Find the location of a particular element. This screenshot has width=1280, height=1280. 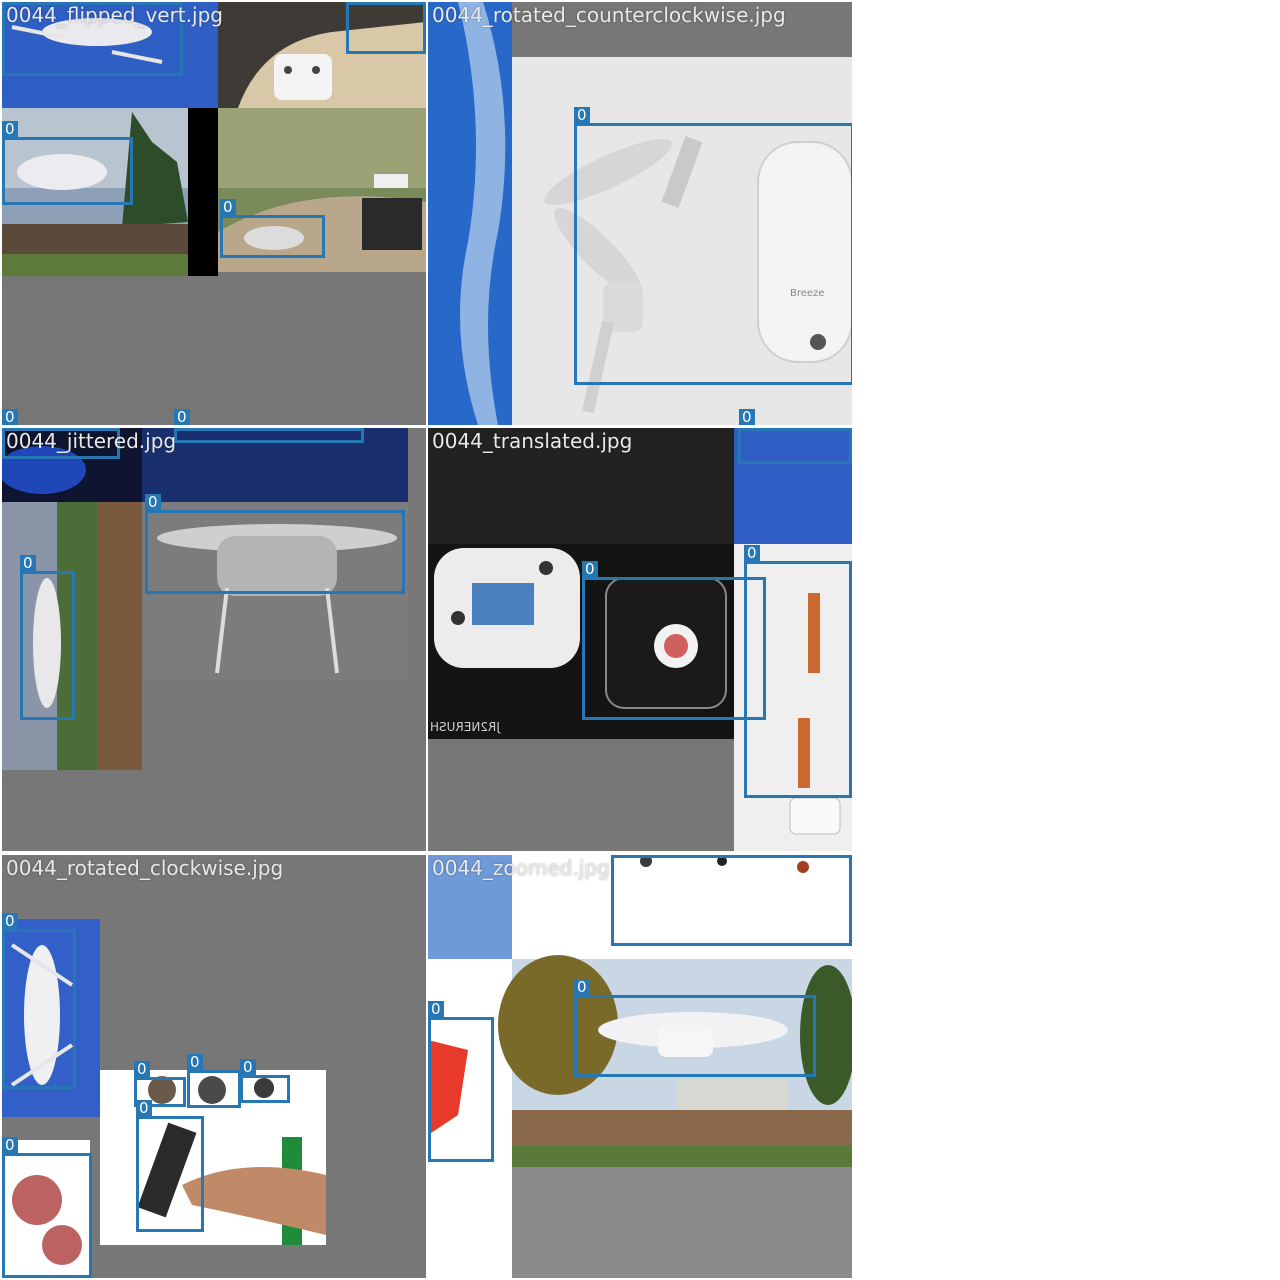

tile-flipped-vert: 0044_flipped_vert.jpg 0 0 0 0 is located at coordinates (214, 213).